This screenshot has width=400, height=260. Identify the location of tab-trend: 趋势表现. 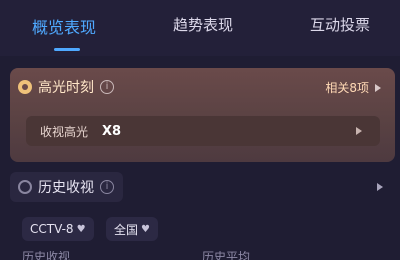
(203, 24).